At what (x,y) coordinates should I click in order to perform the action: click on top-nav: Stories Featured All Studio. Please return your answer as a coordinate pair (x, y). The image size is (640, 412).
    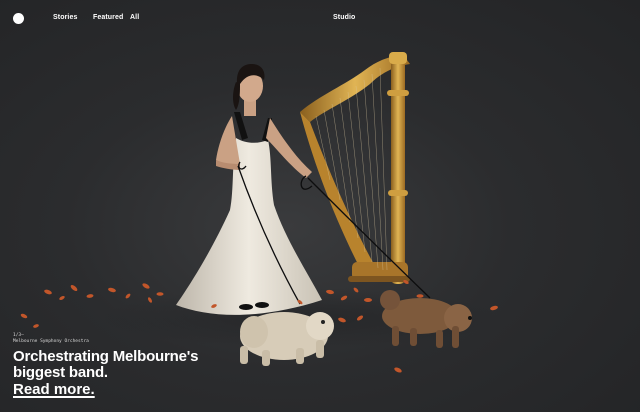
    Looking at the image, I should click on (320, 18).